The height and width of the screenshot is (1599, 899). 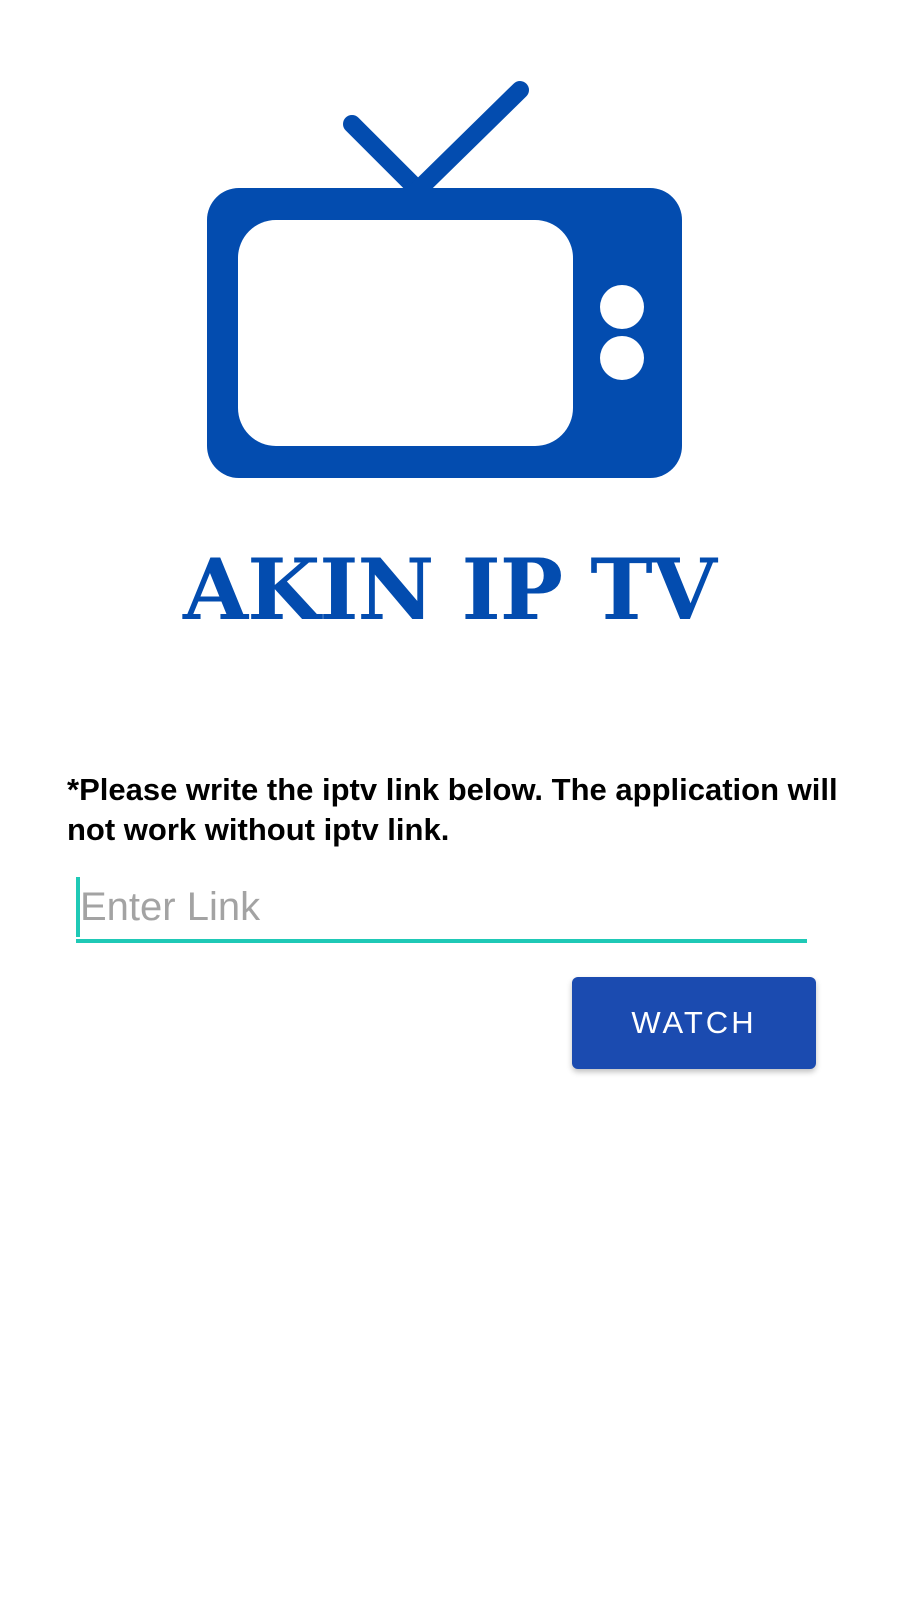 I want to click on brand-name: AKIN IP TV, so click(x=450, y=589).